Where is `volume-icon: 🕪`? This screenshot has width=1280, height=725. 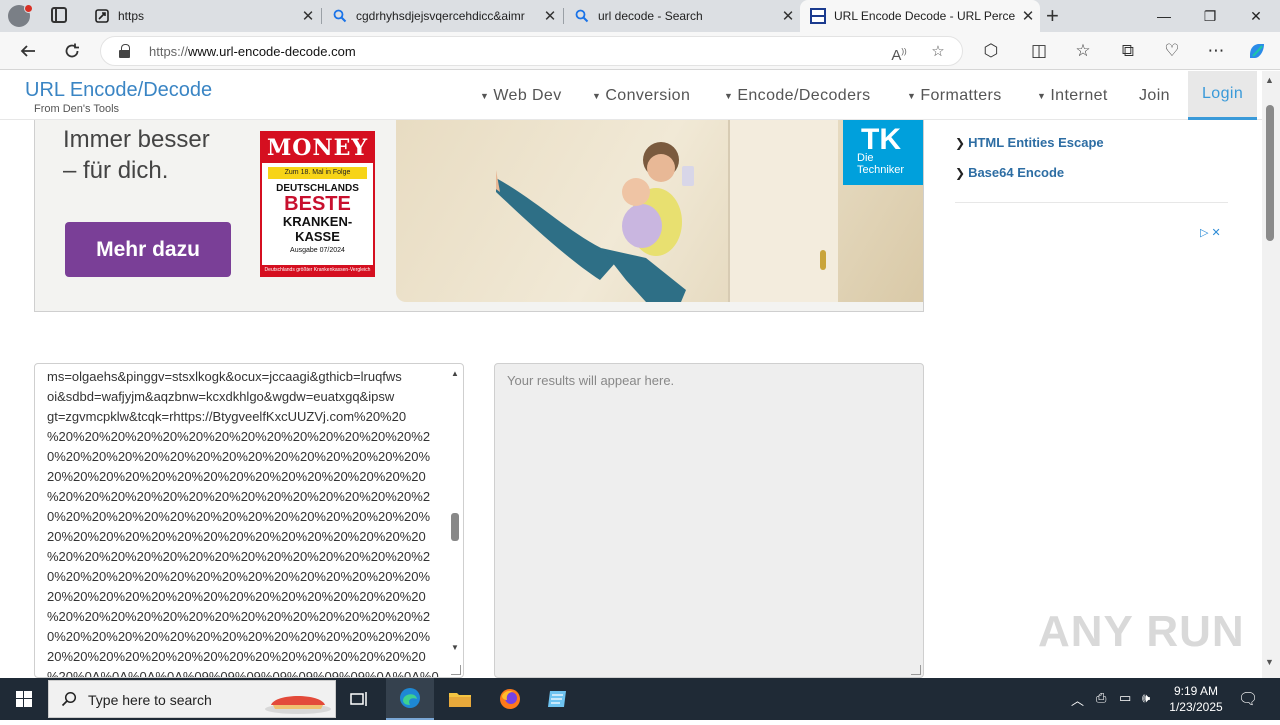
volume-icon: 🕪 is located at coordinates (1146, 698).